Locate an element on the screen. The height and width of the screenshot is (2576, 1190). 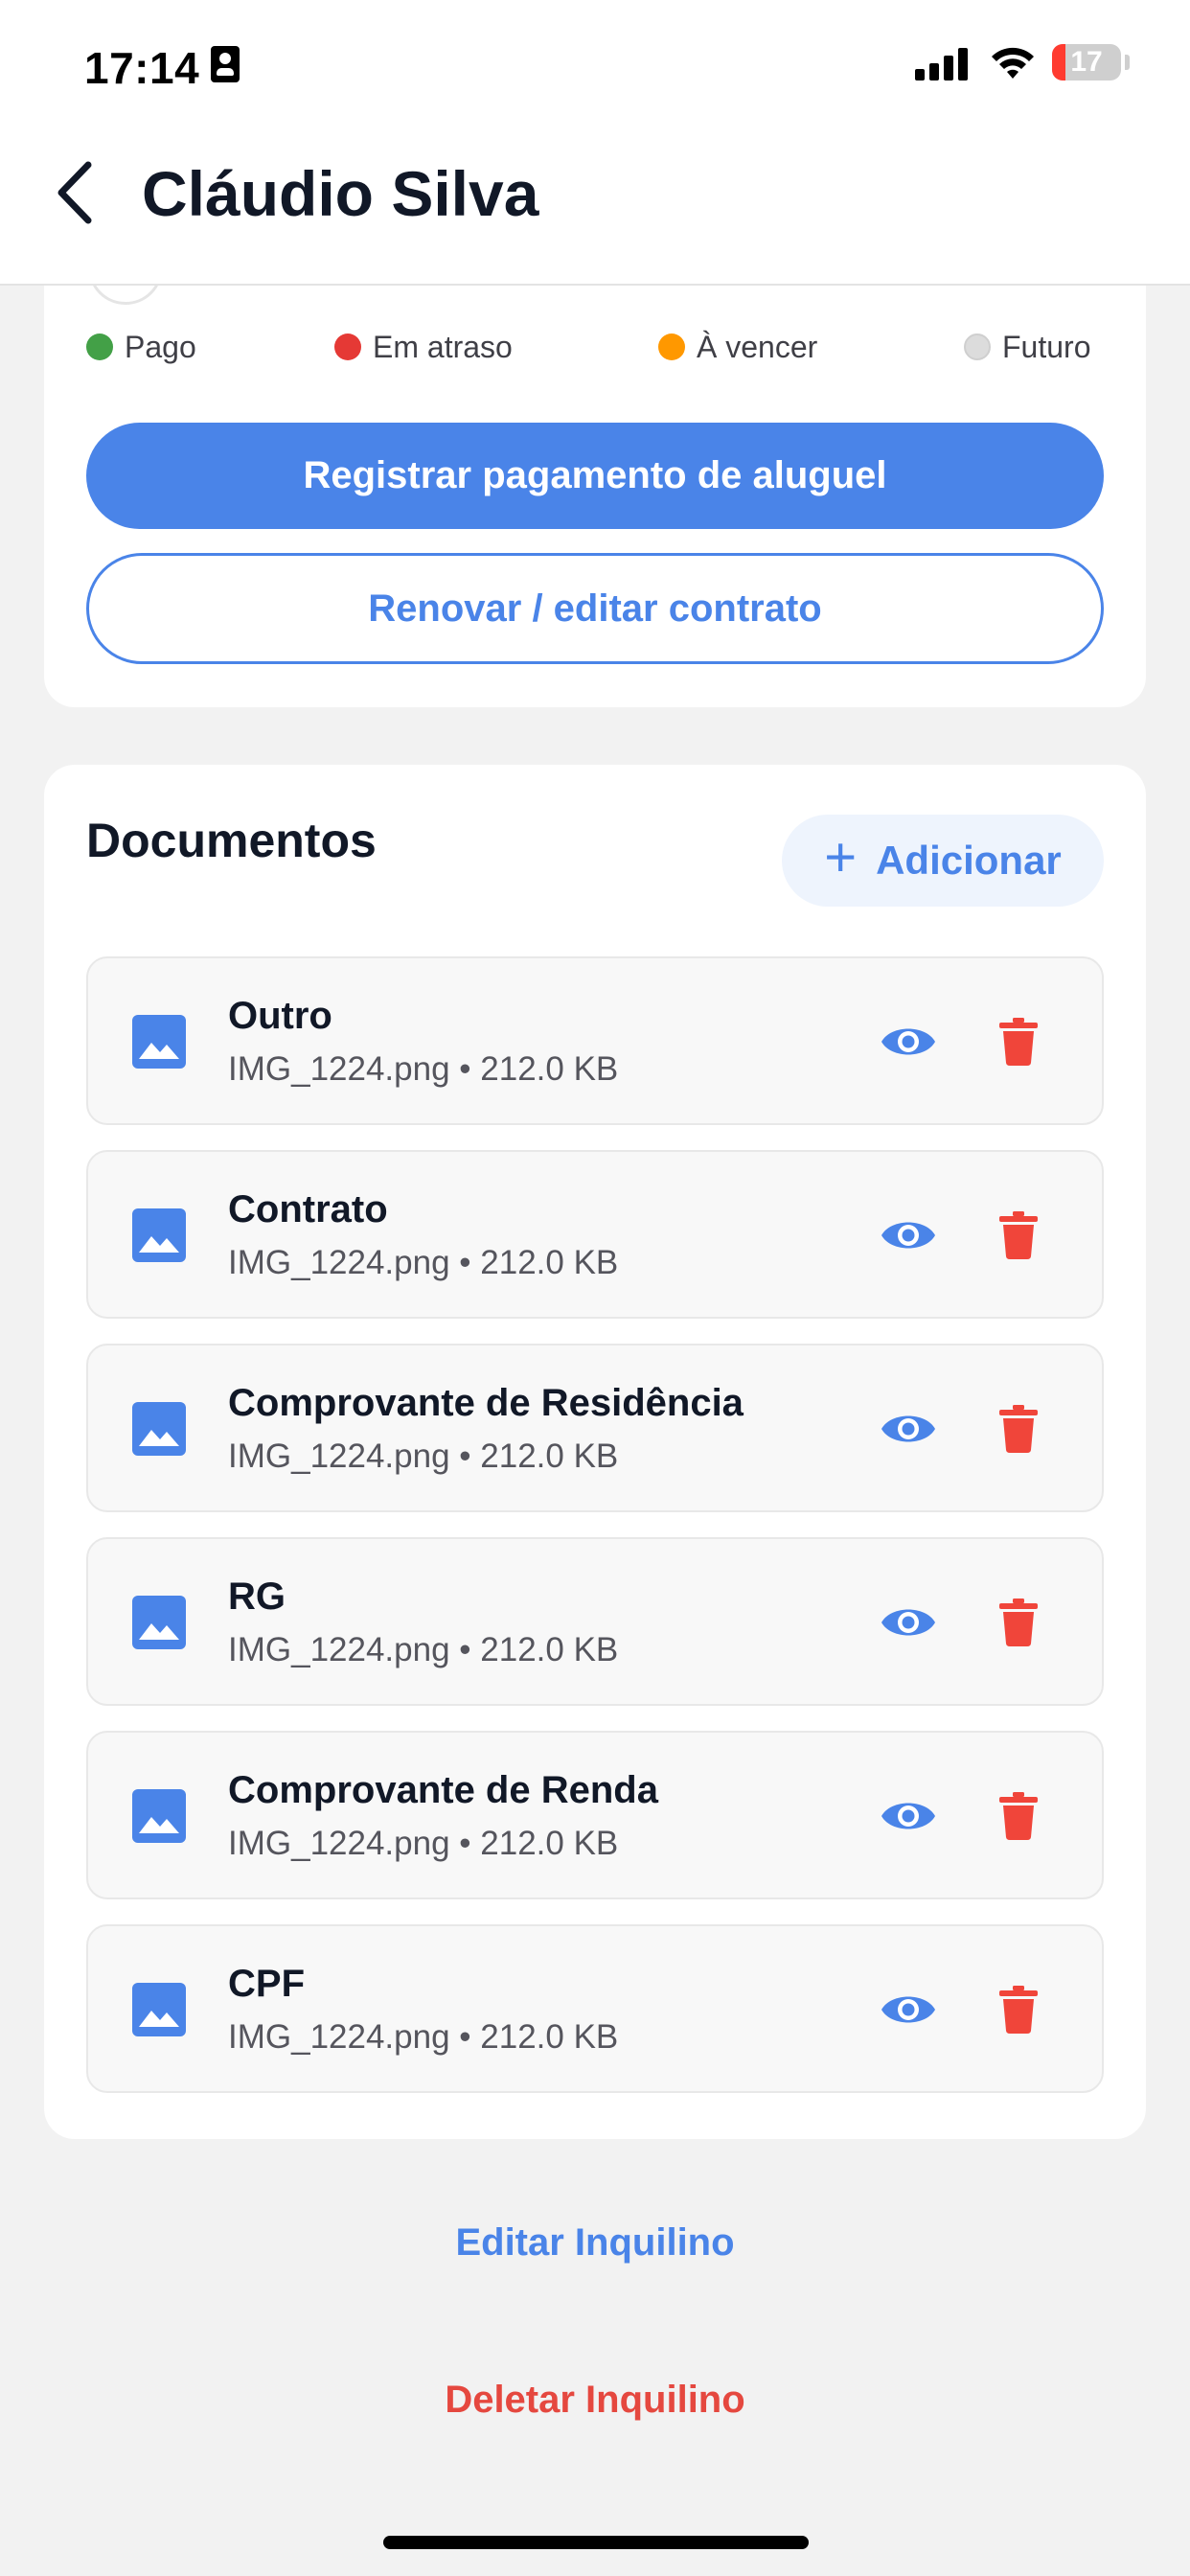
legend-label: Pago is located at coordinates (160, 346).